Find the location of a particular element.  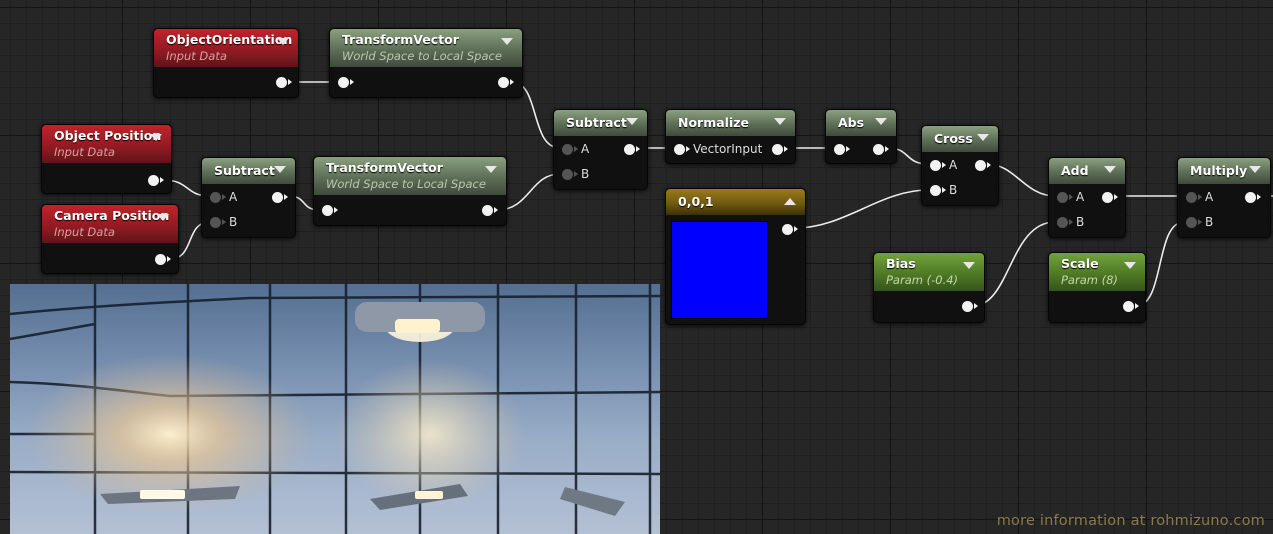

node-camera-position: Camera Position Input Data is located at coordinates (110, 239).